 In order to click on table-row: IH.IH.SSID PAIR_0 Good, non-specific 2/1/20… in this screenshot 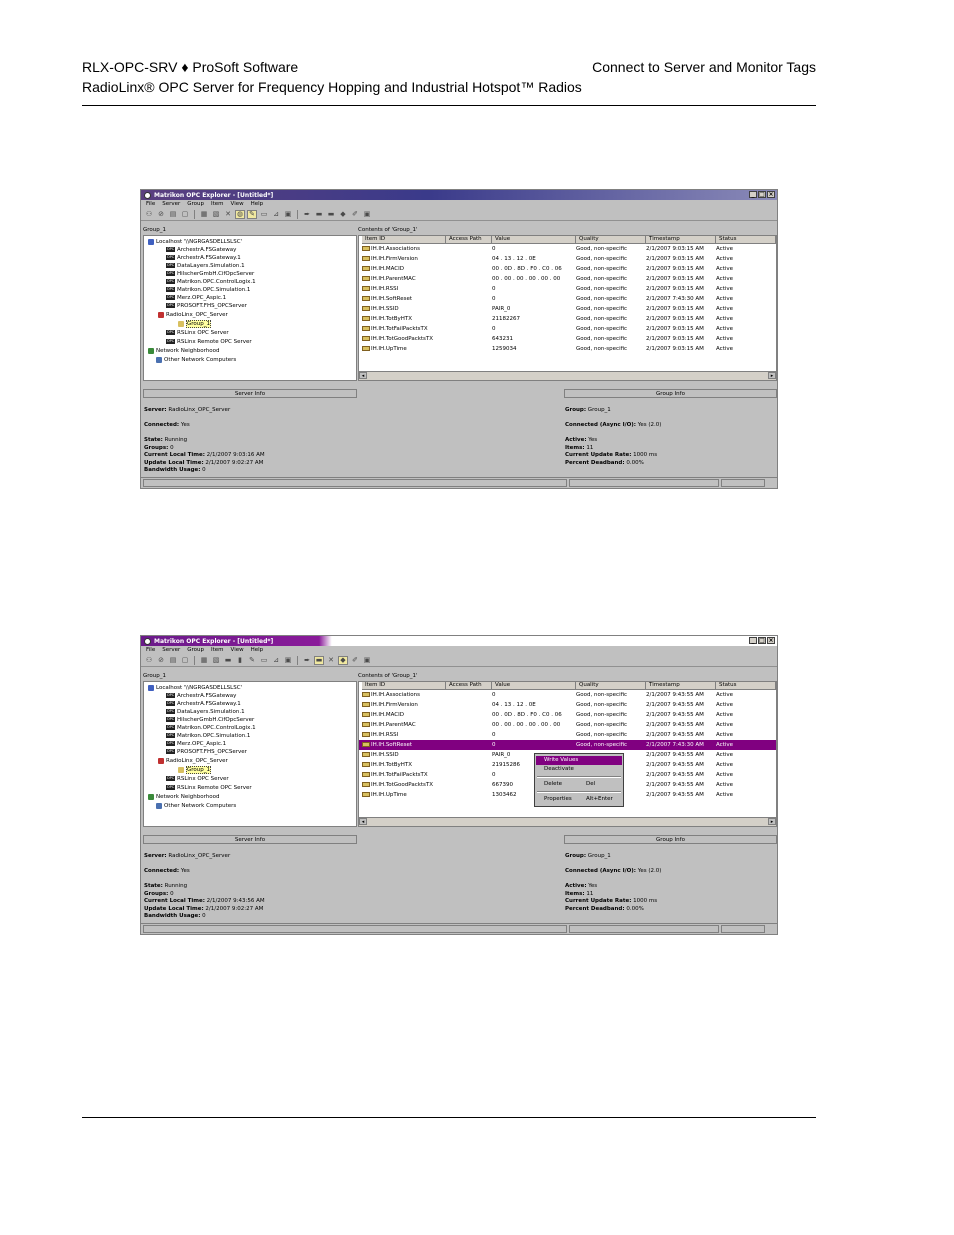, I will do `click(567, 309)`.